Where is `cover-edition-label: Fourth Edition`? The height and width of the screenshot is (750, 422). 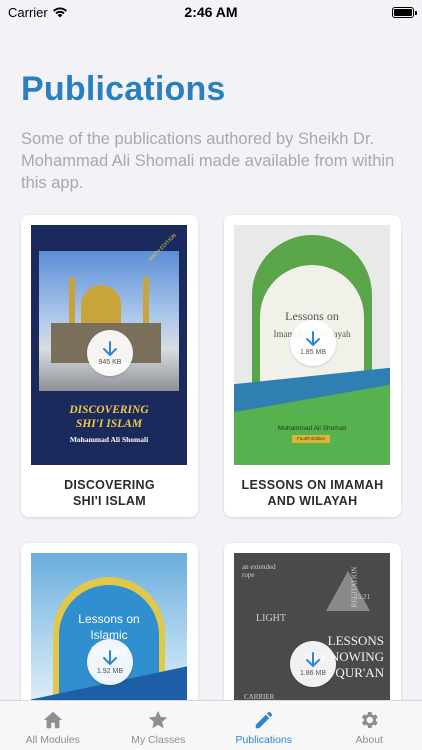 cover-edition-label: Fourth Edition is located at coordinates (311, 439).